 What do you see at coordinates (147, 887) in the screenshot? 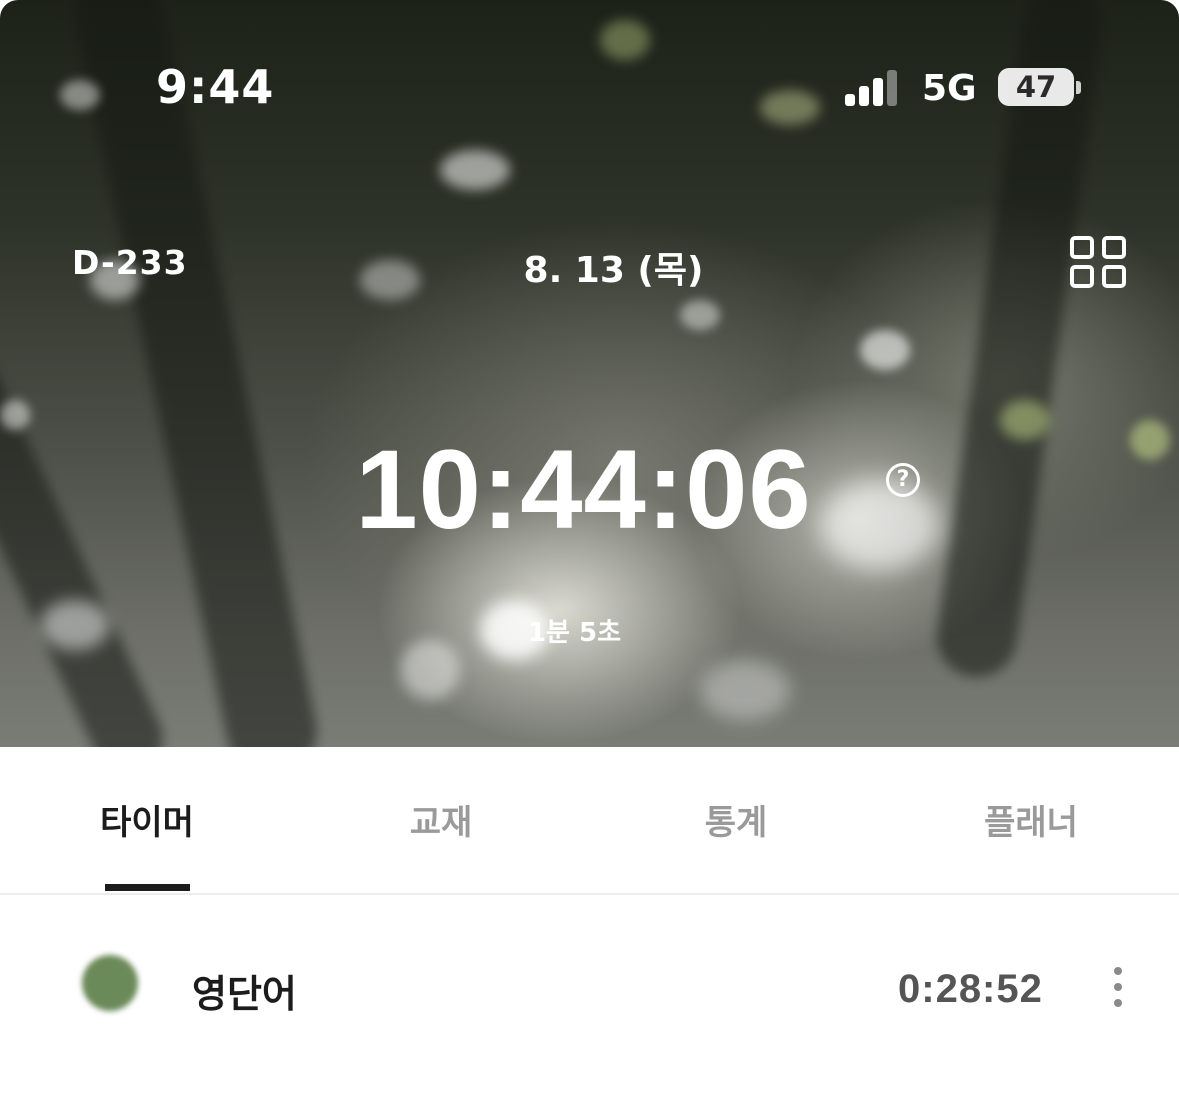
I see `active-tab-indicator` at bounding box center [147, 887].